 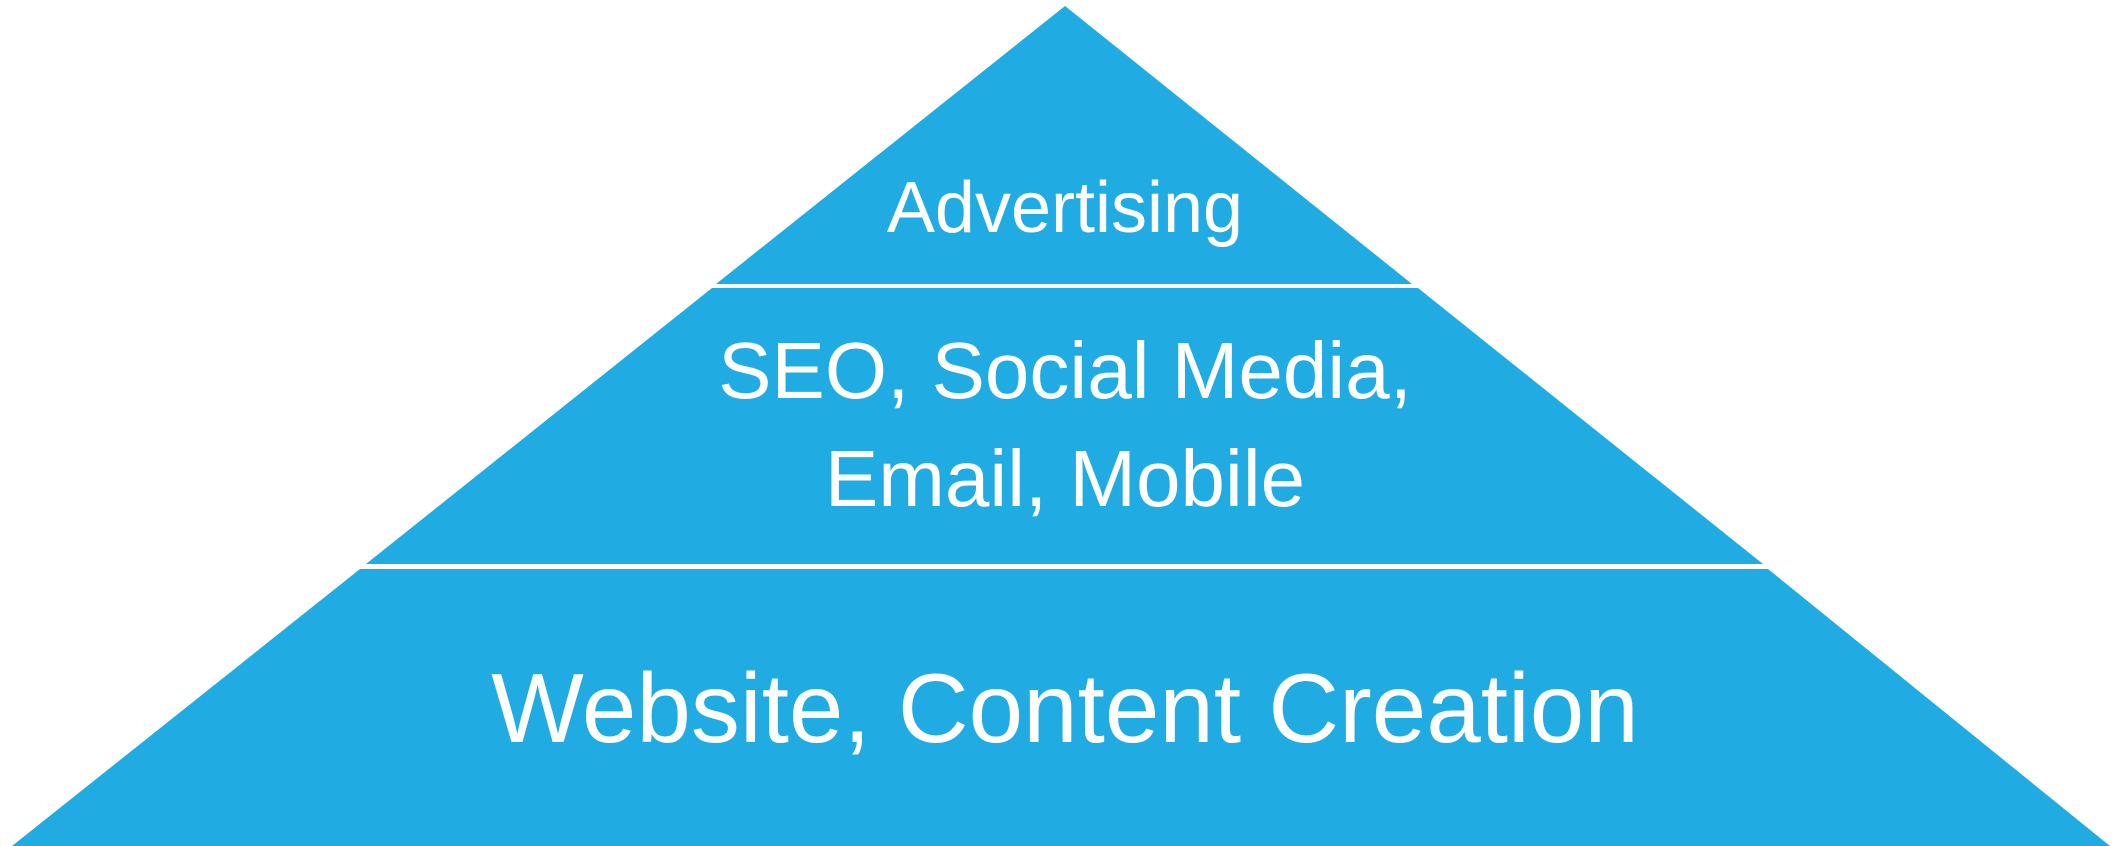 I want to click on tier-label-seo-social-line-1: SEO, Social Media,, so click(x=1065, y=370).